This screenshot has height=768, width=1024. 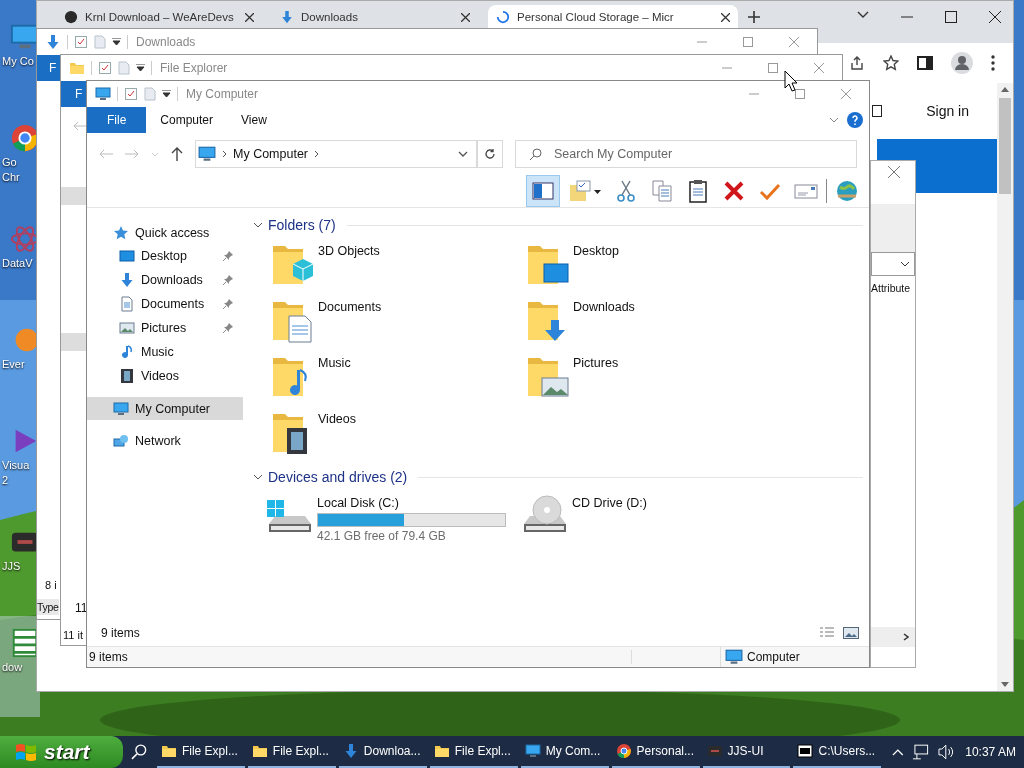 What do you see at coordinates (877, 111) in the screenshot?
I see `square-icon` at bounding box center [877, 111].